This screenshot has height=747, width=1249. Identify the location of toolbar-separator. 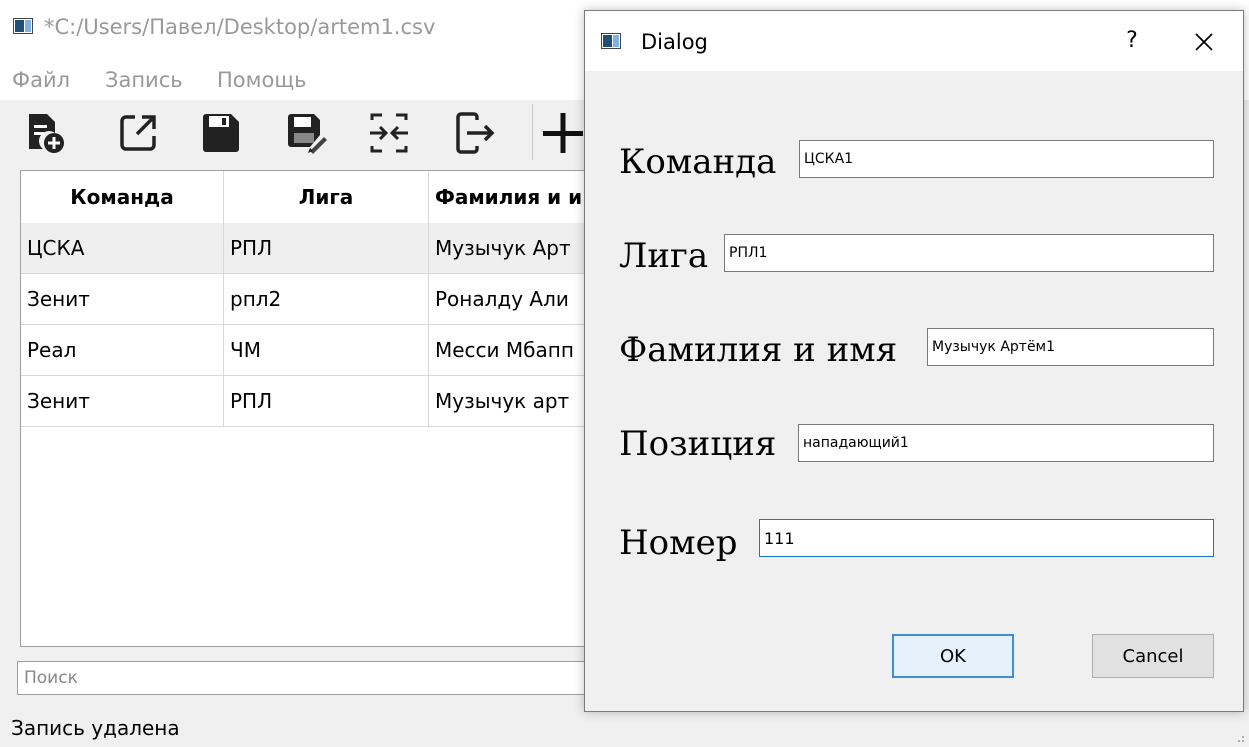
(532, 132).